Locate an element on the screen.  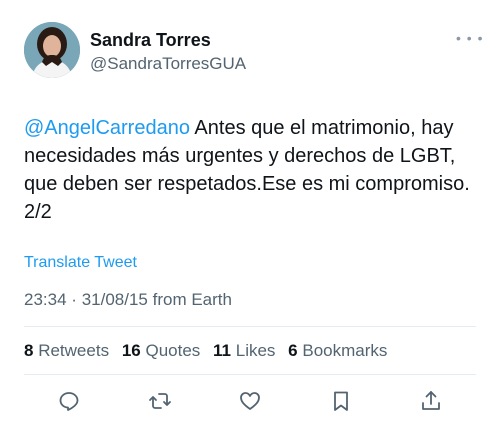
retweet-button is located at coordinates (160, 401).